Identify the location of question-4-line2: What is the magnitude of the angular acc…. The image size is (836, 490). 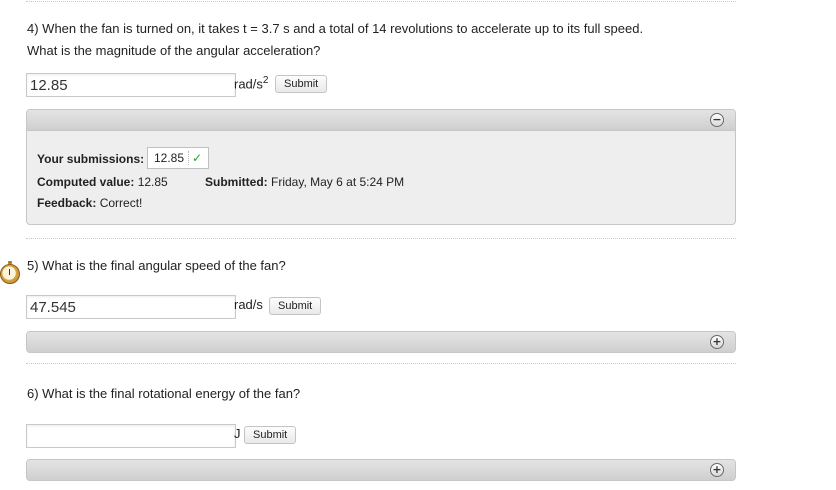
(174, 50).